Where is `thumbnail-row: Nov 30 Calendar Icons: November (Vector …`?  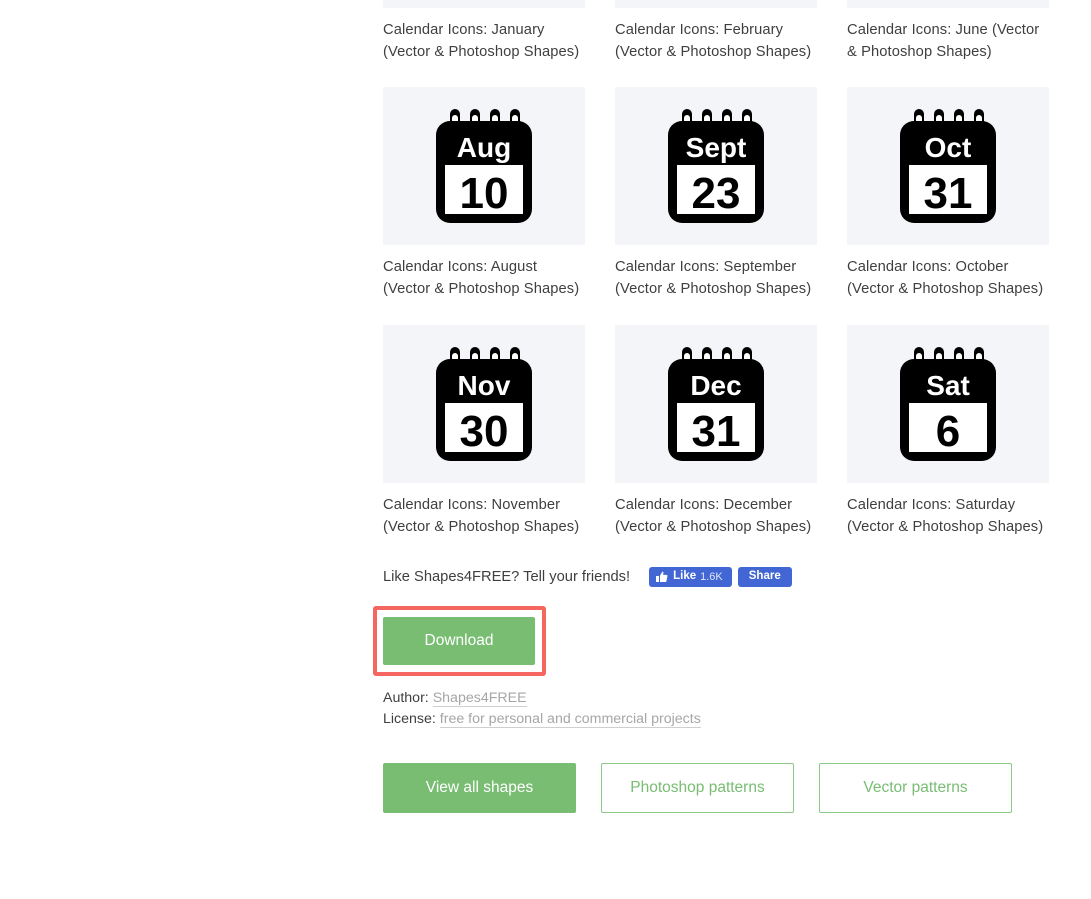
thumbnail-row: Nov 30 Calendar Icons: November (Vector … is located at coordinates (716, 431).